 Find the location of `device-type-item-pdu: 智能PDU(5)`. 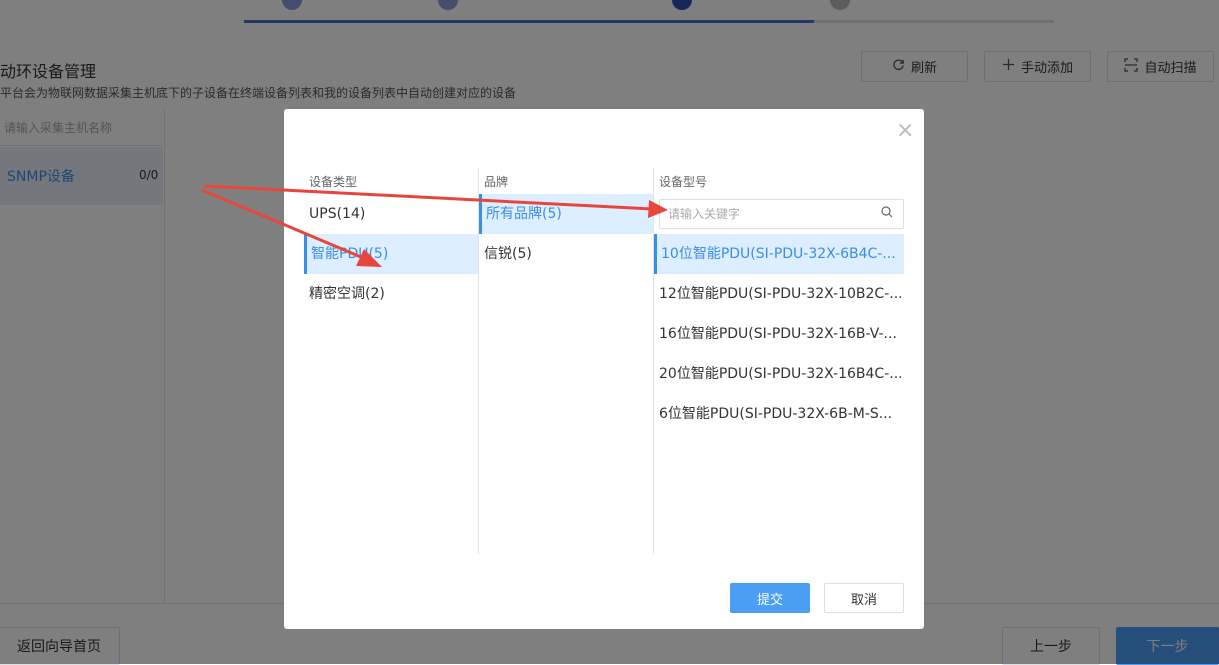

device-type-item-pdu: 智能PDU(5) is located at coordinates (391, 254).